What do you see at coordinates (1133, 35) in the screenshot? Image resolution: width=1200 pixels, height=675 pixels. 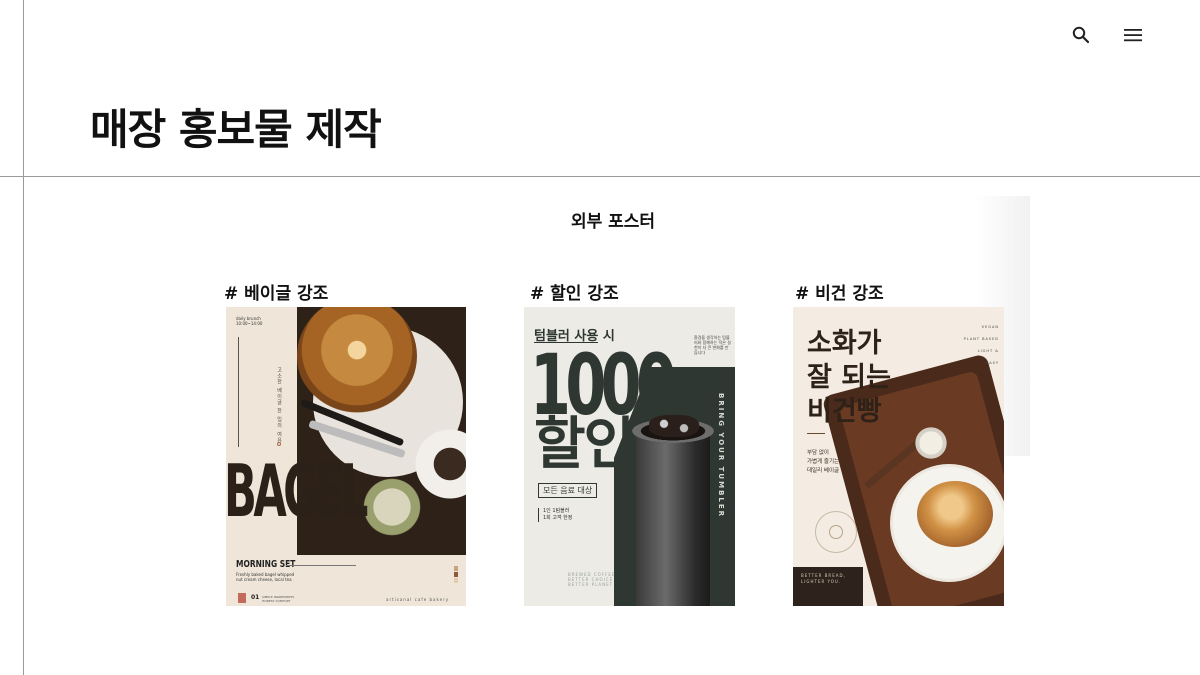 I see `hamburger-menu-icon` at bounding box center [1133, 35].